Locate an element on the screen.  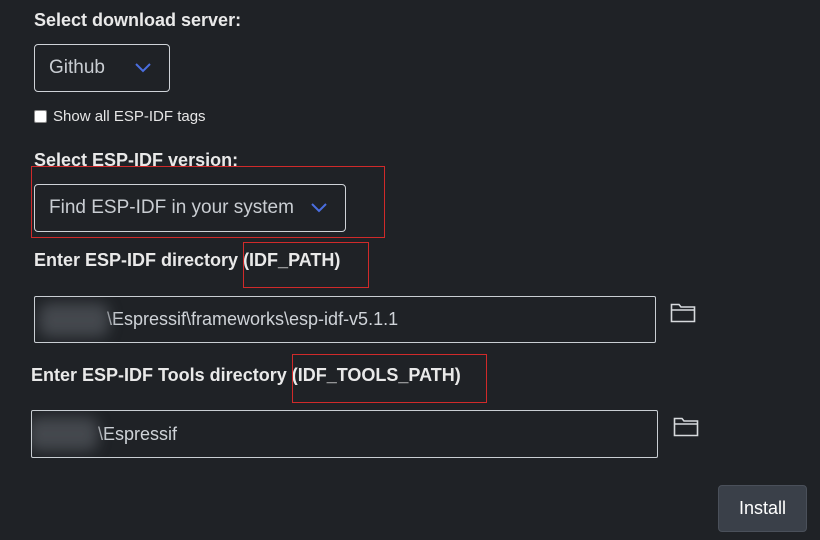
idf-path-label: Enter ESP-IDF directory (IDF_PATH) is located at coordinates (187, 260).